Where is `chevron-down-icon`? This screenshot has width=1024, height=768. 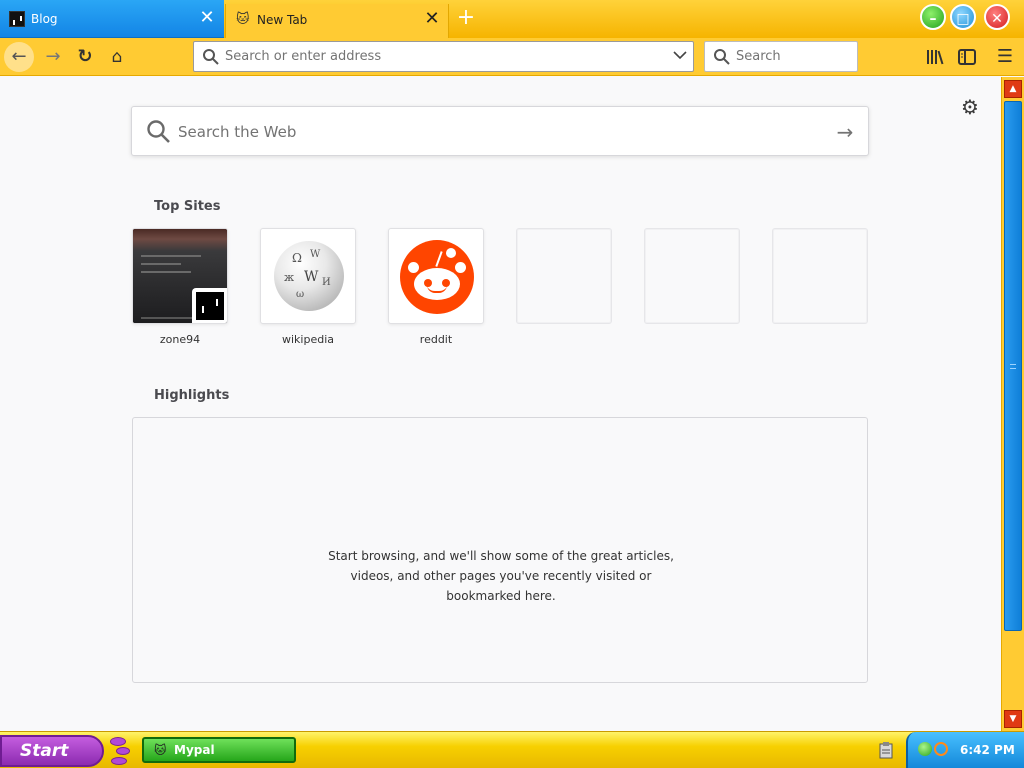 chevron-down-icon is located at coordinates (680, 56).